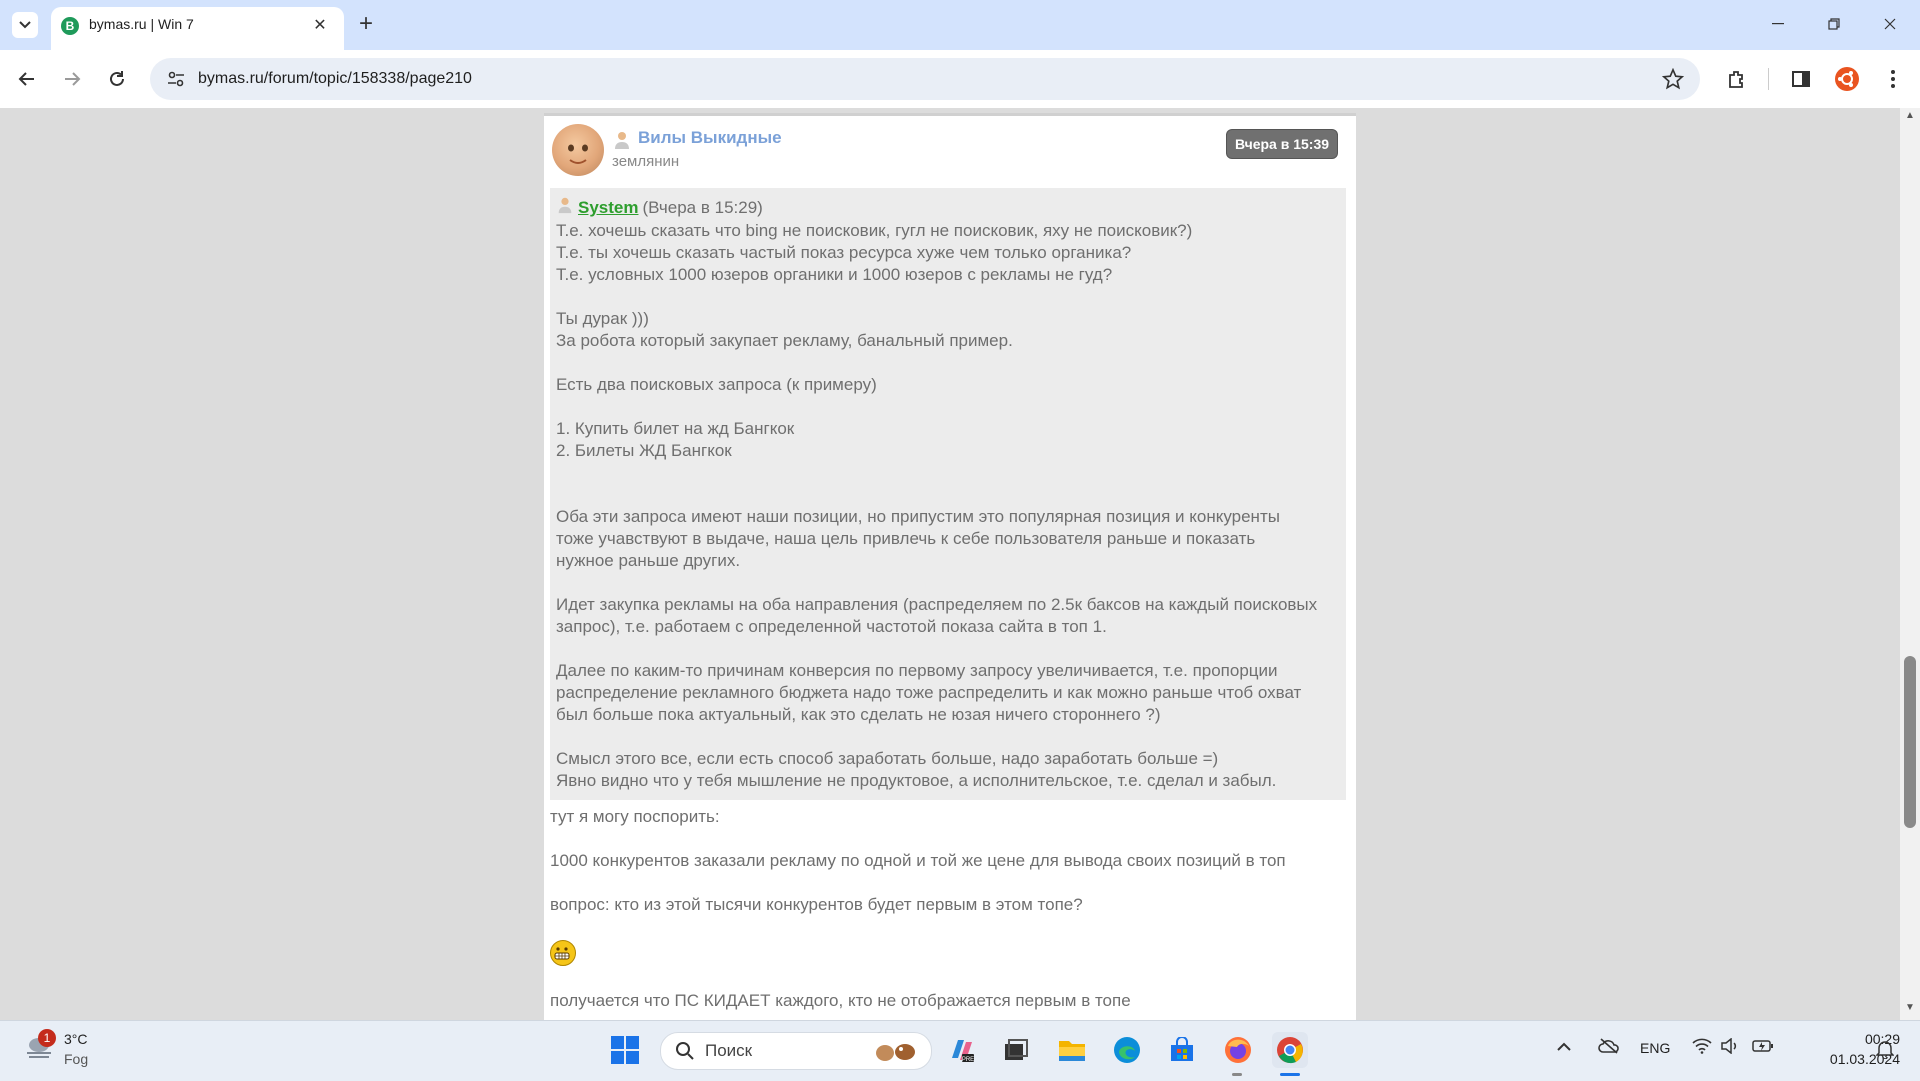  I want to click on minimize-icon, so click(1778, 24).